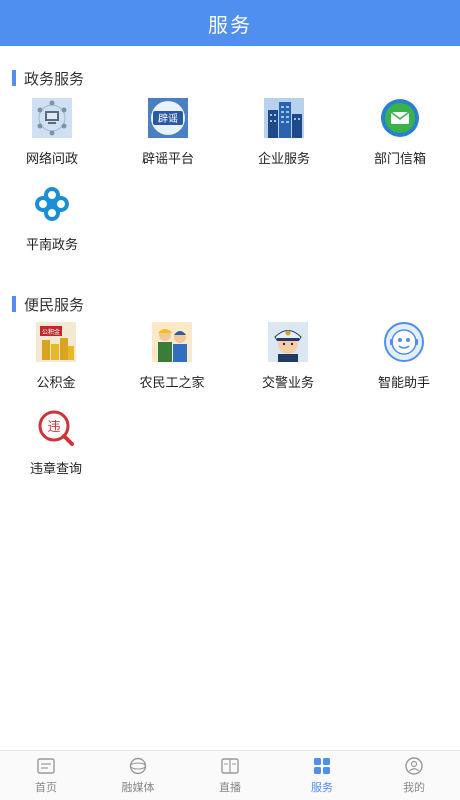 The width and height of the screenshot is (460, 800). I want to click on section-title-government: 政务服务, so click(48, 78).